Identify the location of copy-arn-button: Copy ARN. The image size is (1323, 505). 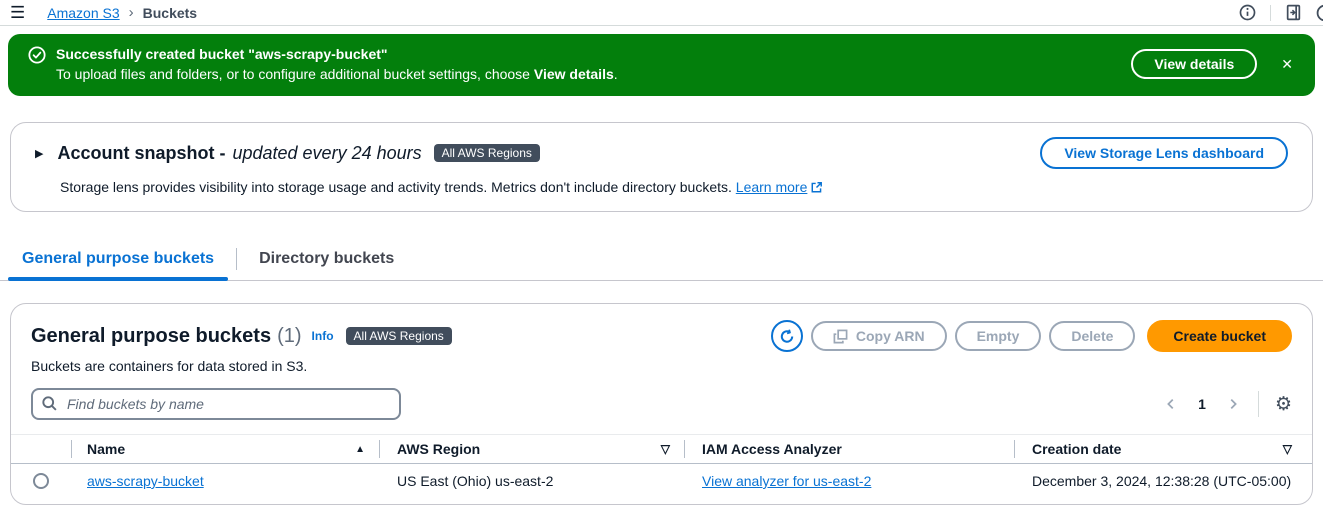
(878, 336).